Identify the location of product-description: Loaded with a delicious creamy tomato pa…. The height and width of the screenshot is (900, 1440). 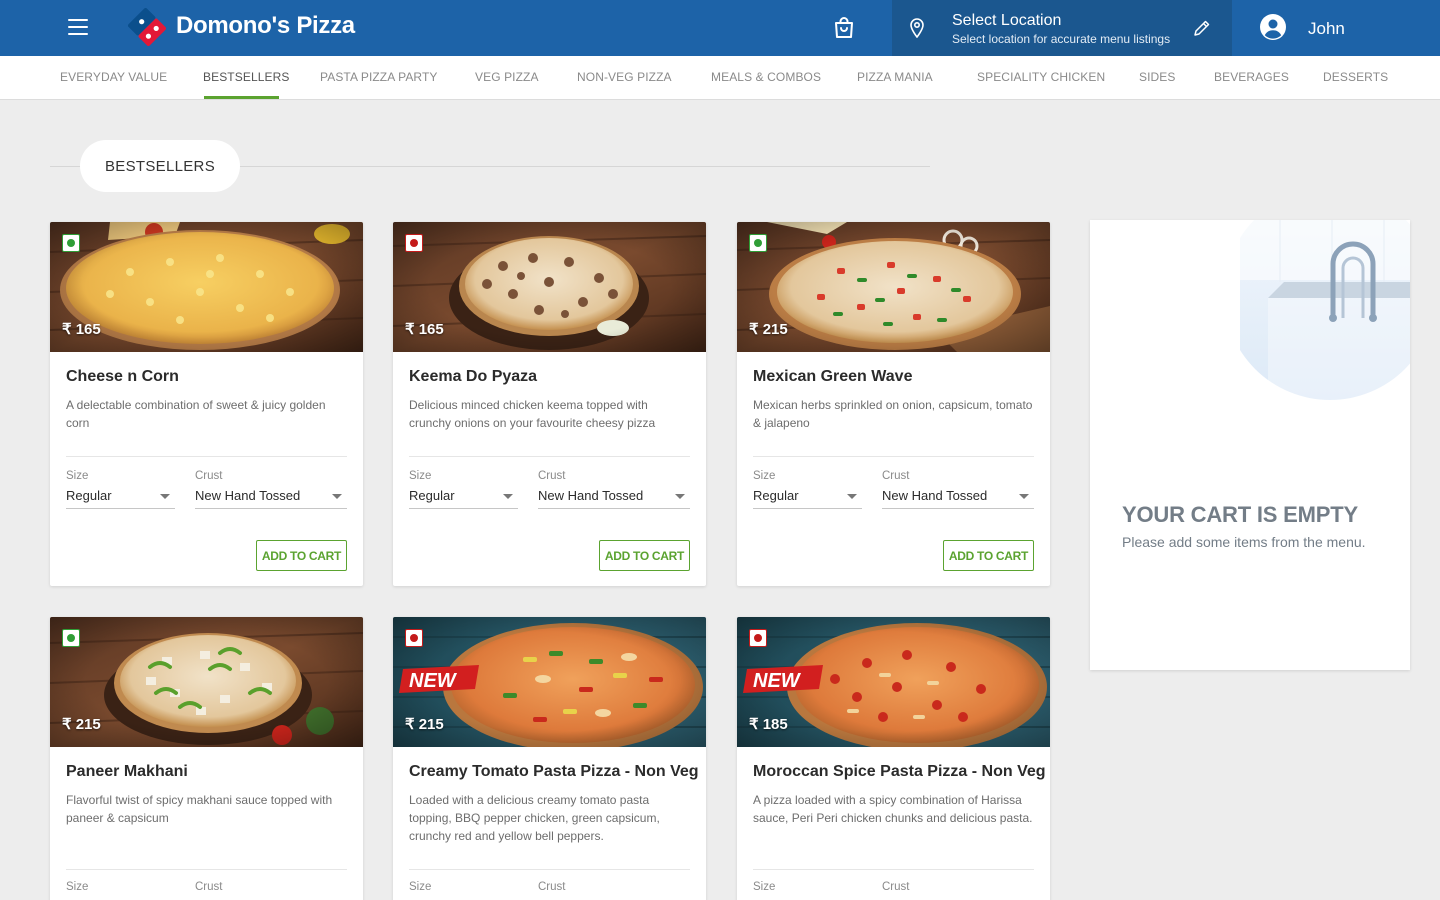
(534, 818).